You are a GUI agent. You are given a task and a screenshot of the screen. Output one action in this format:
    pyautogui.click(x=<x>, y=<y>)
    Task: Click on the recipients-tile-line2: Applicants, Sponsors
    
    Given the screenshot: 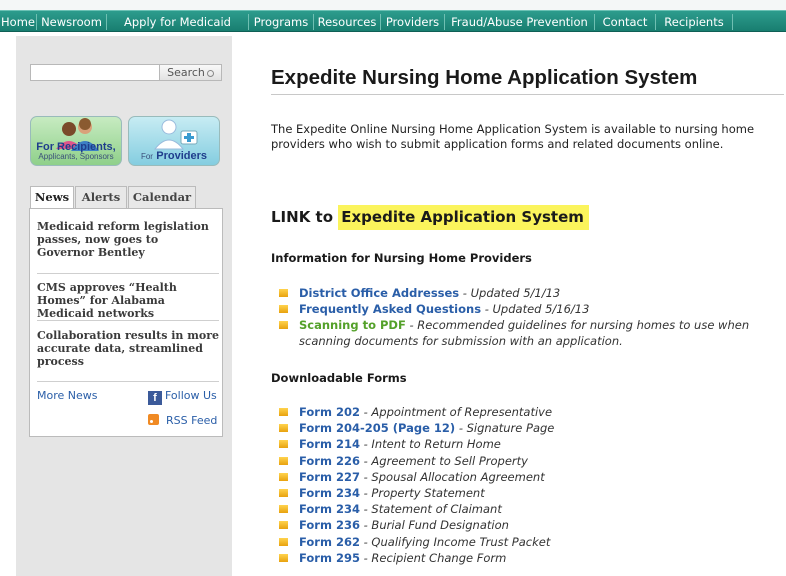 What is the action you would take?
    pyautogui.click(x=76, y=156)
    